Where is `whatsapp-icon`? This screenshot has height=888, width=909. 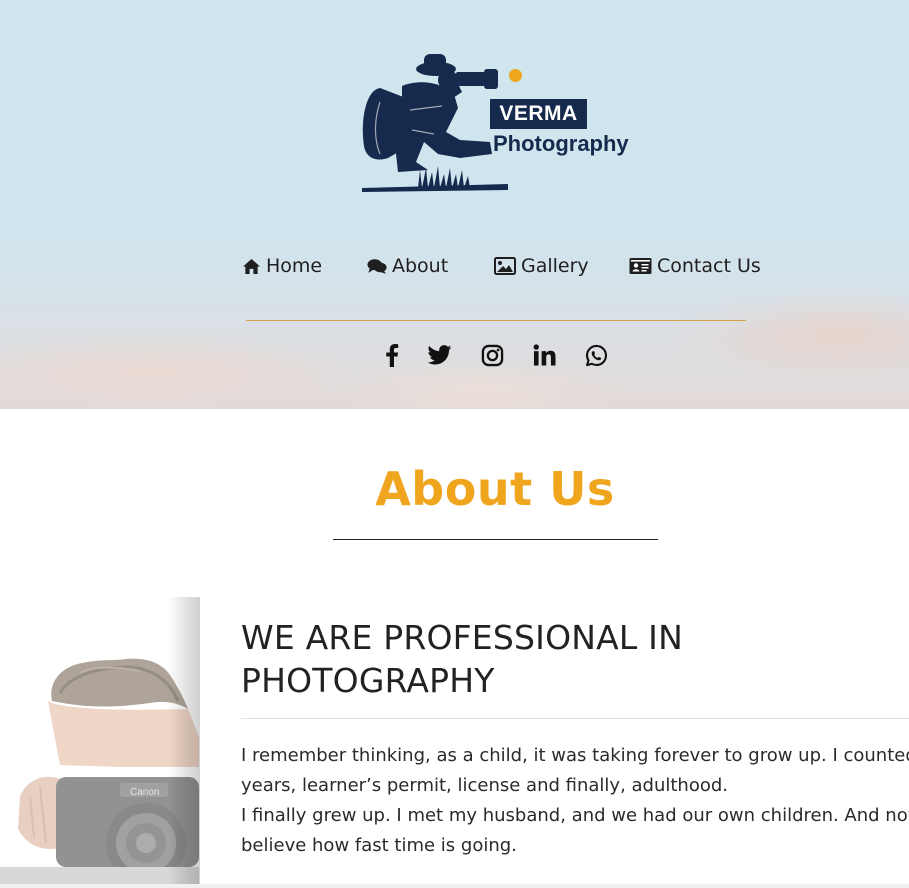
whatsapp-icon is located at coordinates (596, 355).